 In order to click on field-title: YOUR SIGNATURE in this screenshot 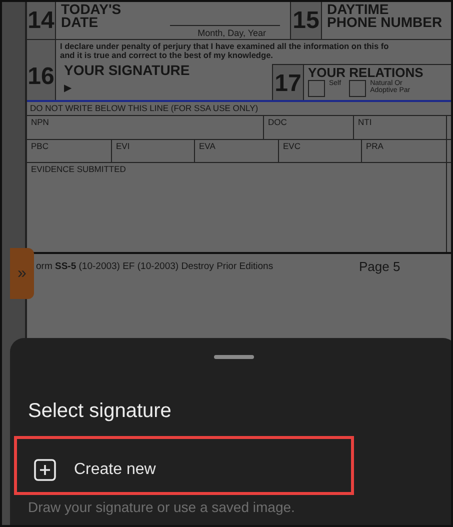, I will do `click(127, 70)`.